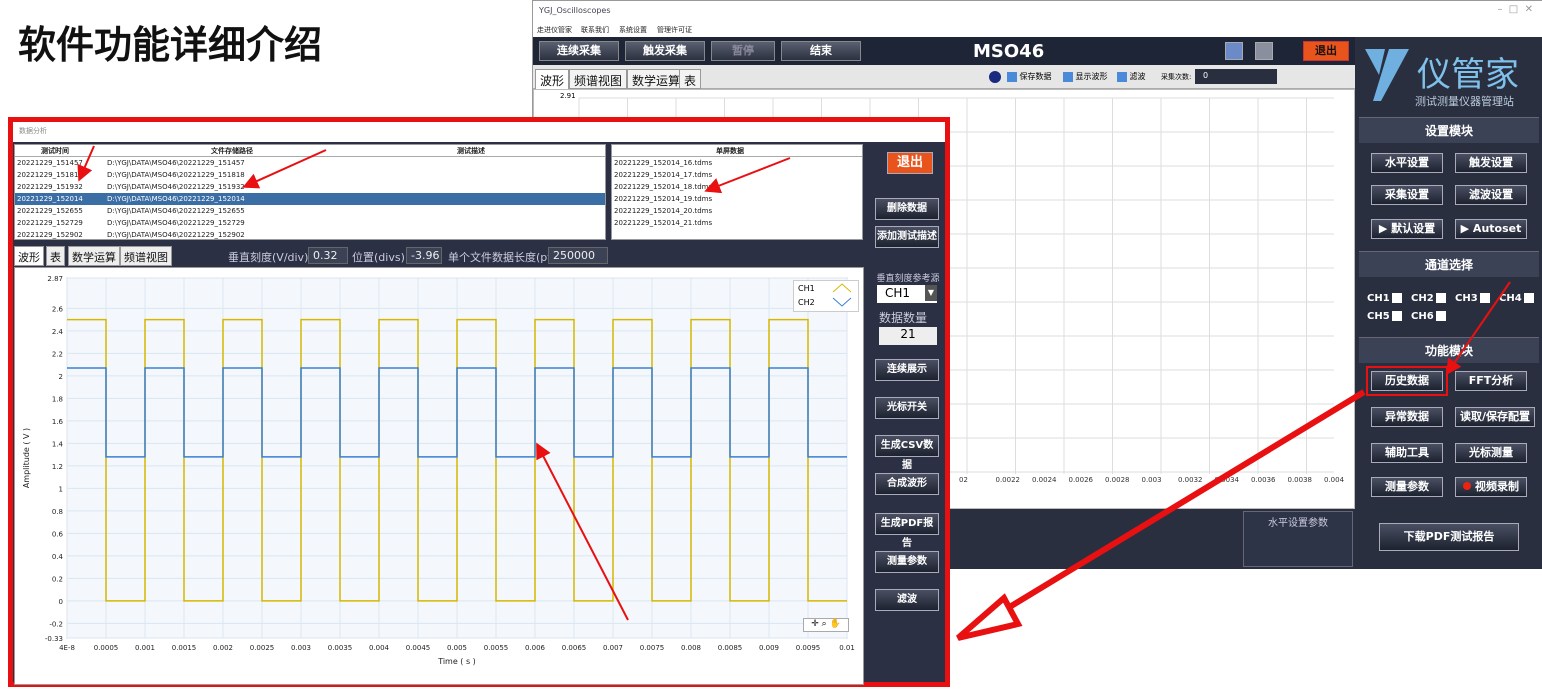 This screenshot has width=1542, height=690. What do you see at coordinates (931, 293) in the screenshot?
I see `dropdown-arrow-icon: ▼` at bounding box center [931, 293].